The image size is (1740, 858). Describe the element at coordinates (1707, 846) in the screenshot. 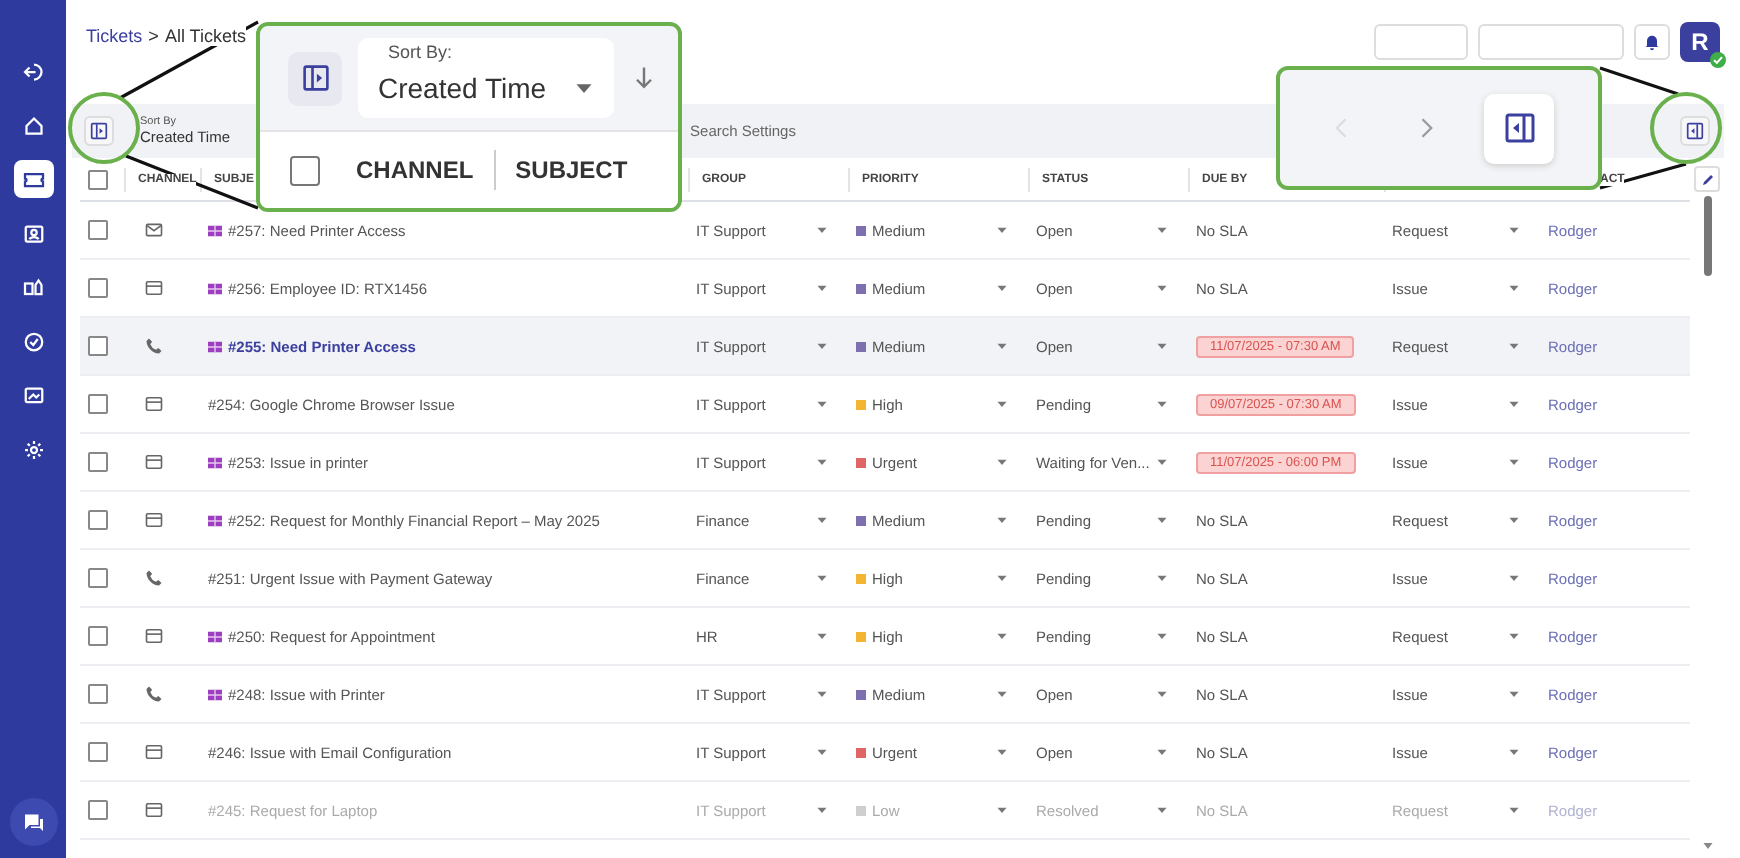

I see `scroll-down-icon` at that location.